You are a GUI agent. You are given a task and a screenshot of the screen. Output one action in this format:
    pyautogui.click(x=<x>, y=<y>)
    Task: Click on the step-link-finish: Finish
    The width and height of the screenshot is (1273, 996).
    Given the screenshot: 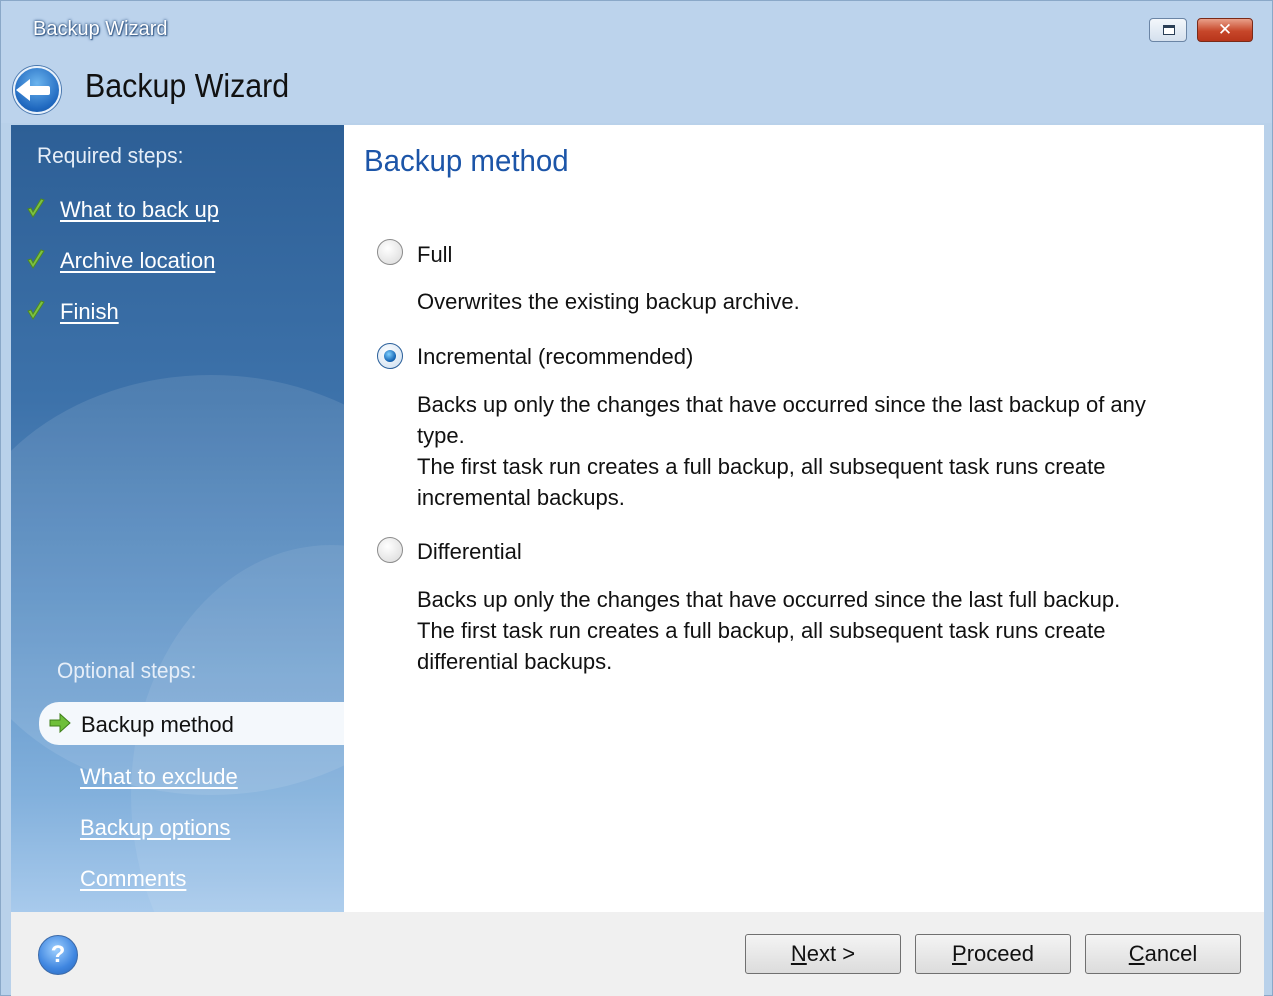 What is the action you would take?
    pyautogui.click(x=89, y=312)
    